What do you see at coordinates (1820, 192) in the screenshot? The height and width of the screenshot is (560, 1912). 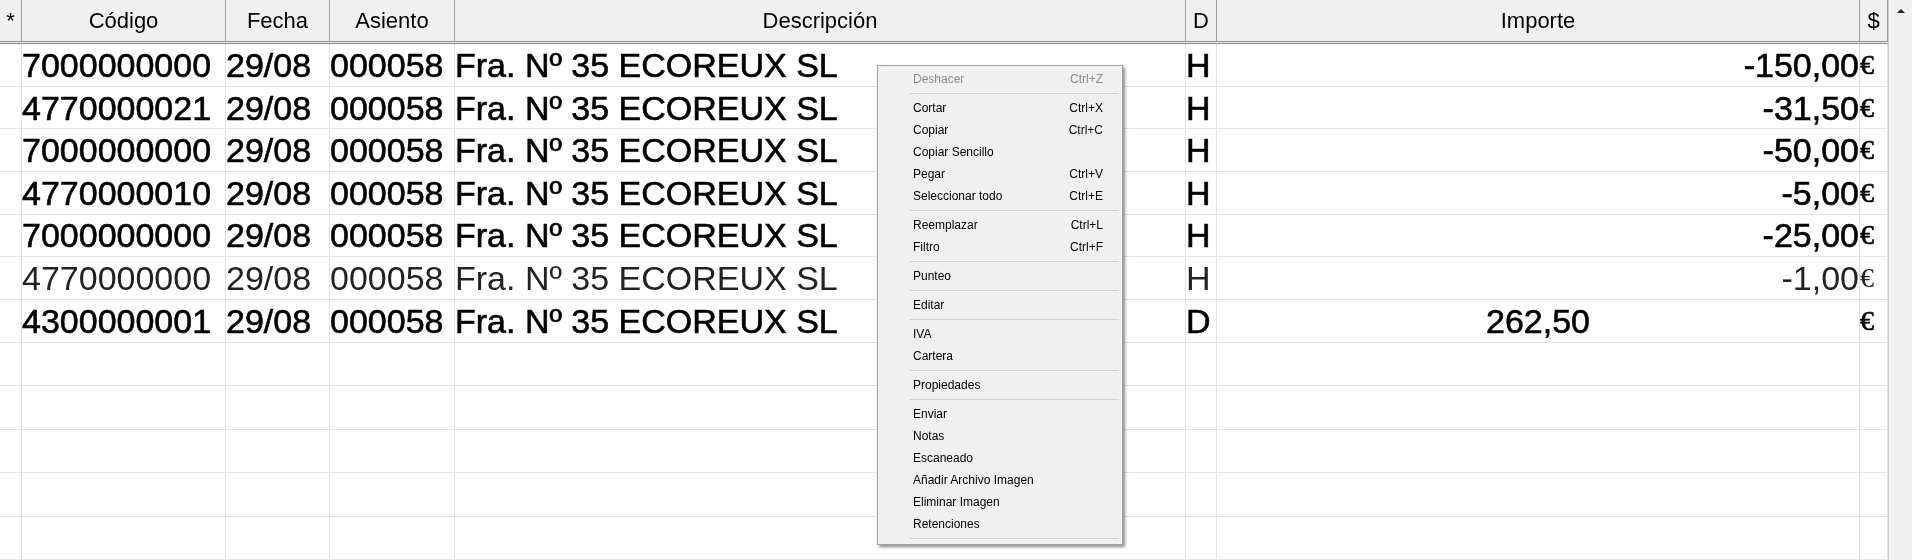 I see `table-cell: -5,00` at bounding box center [1820, 192].